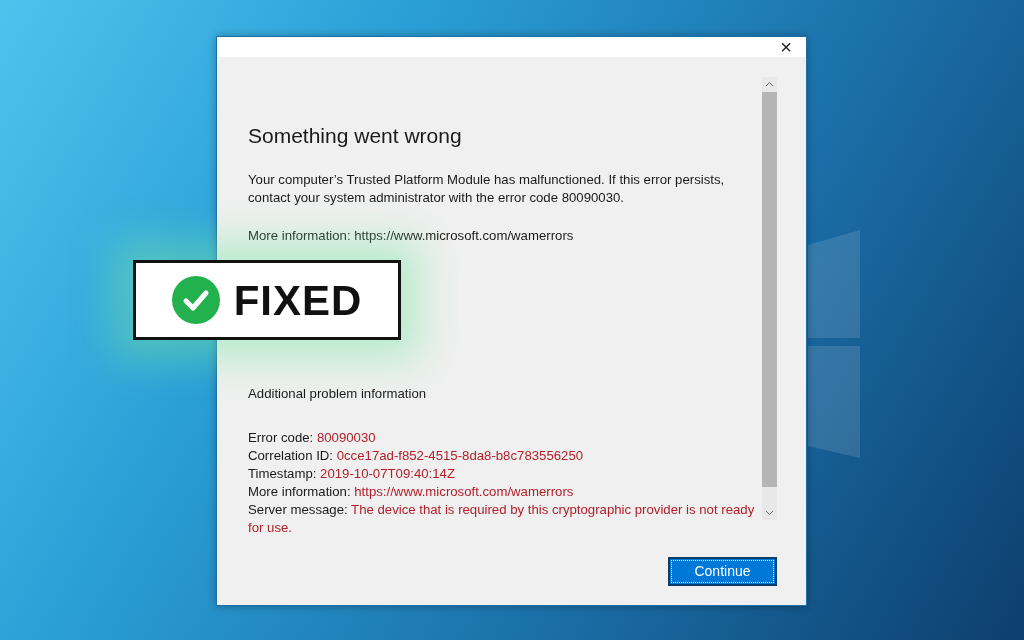 This screenshot has height=640, width=1024. I want to click on check-icon, so click(195, 300).